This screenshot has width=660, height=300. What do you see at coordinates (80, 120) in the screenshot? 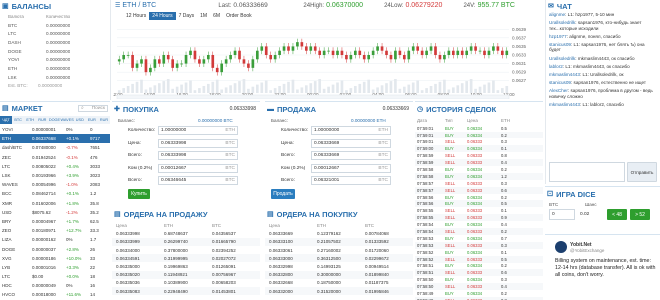
I see `market-tab: USD` at bounding box center [80, 120].